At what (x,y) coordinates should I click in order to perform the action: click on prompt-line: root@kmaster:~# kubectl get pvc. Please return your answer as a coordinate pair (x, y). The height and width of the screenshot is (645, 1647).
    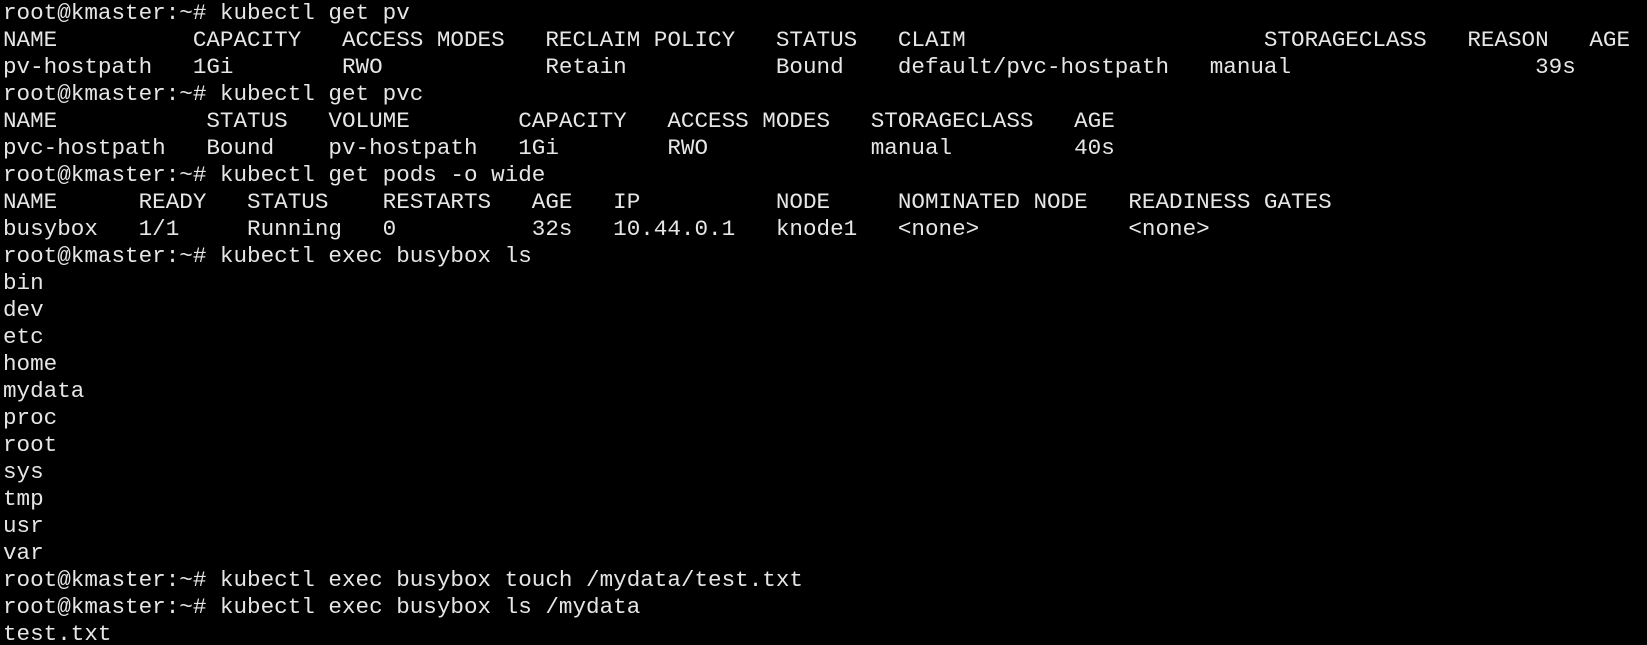
    Looking at the image, I should click on (213, 94).